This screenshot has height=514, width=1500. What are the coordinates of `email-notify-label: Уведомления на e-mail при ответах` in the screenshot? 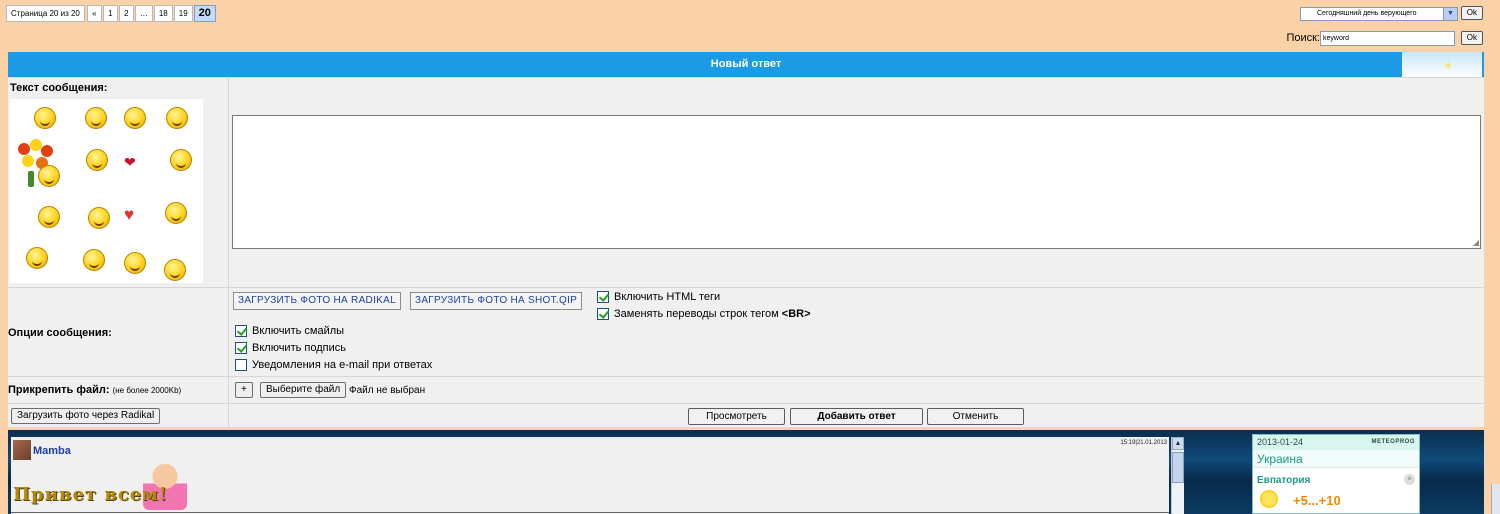 It's located at (342, 365).